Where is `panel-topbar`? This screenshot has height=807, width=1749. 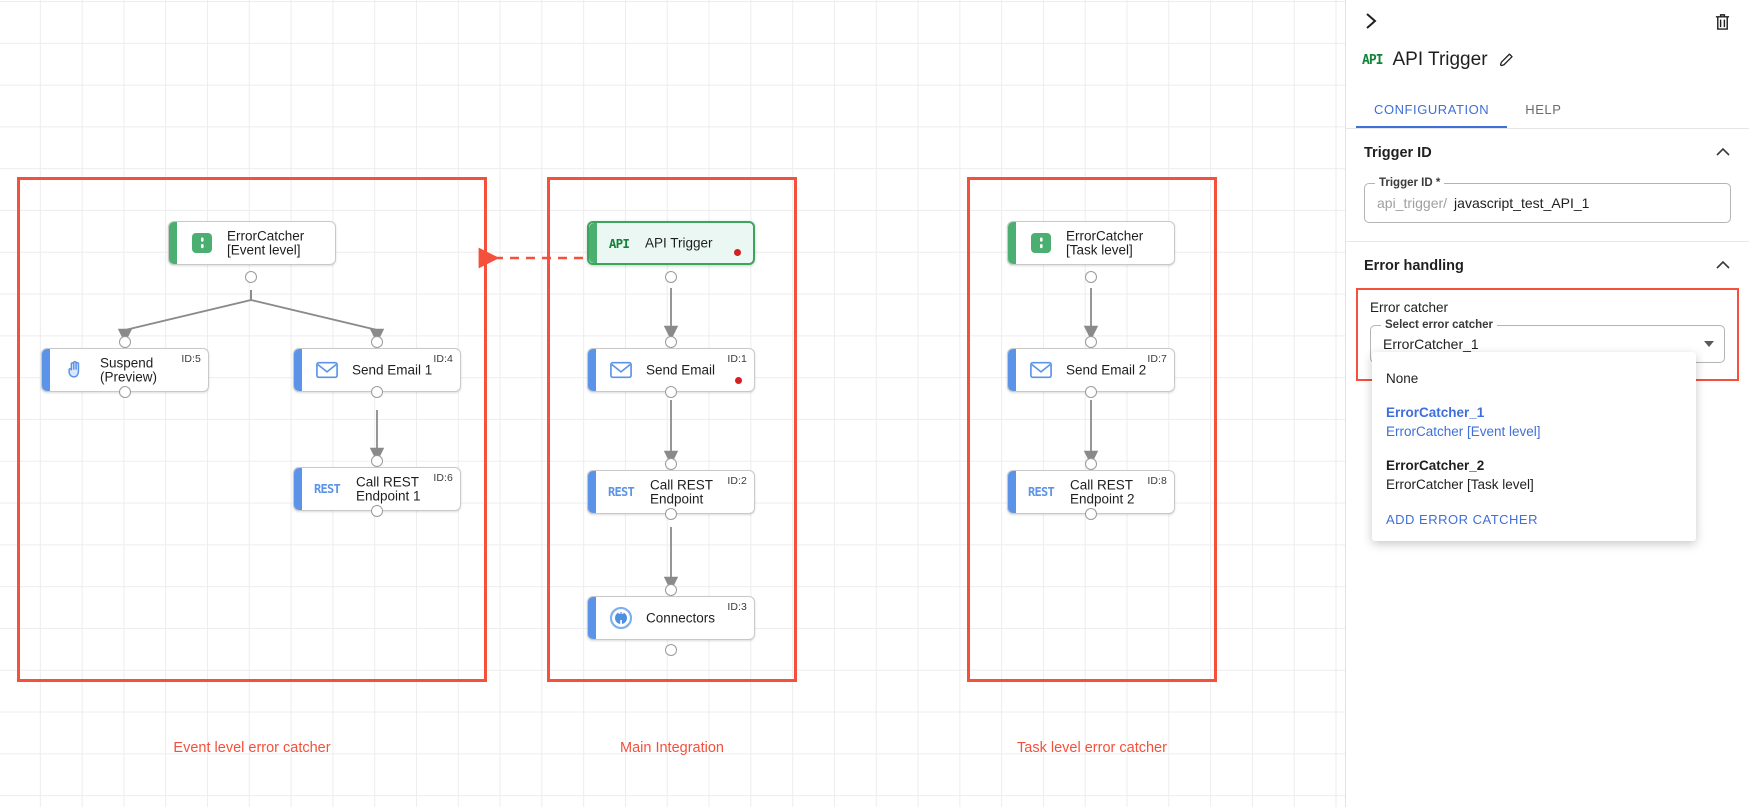 panel-topbar is located at coordinates (1547, 21).